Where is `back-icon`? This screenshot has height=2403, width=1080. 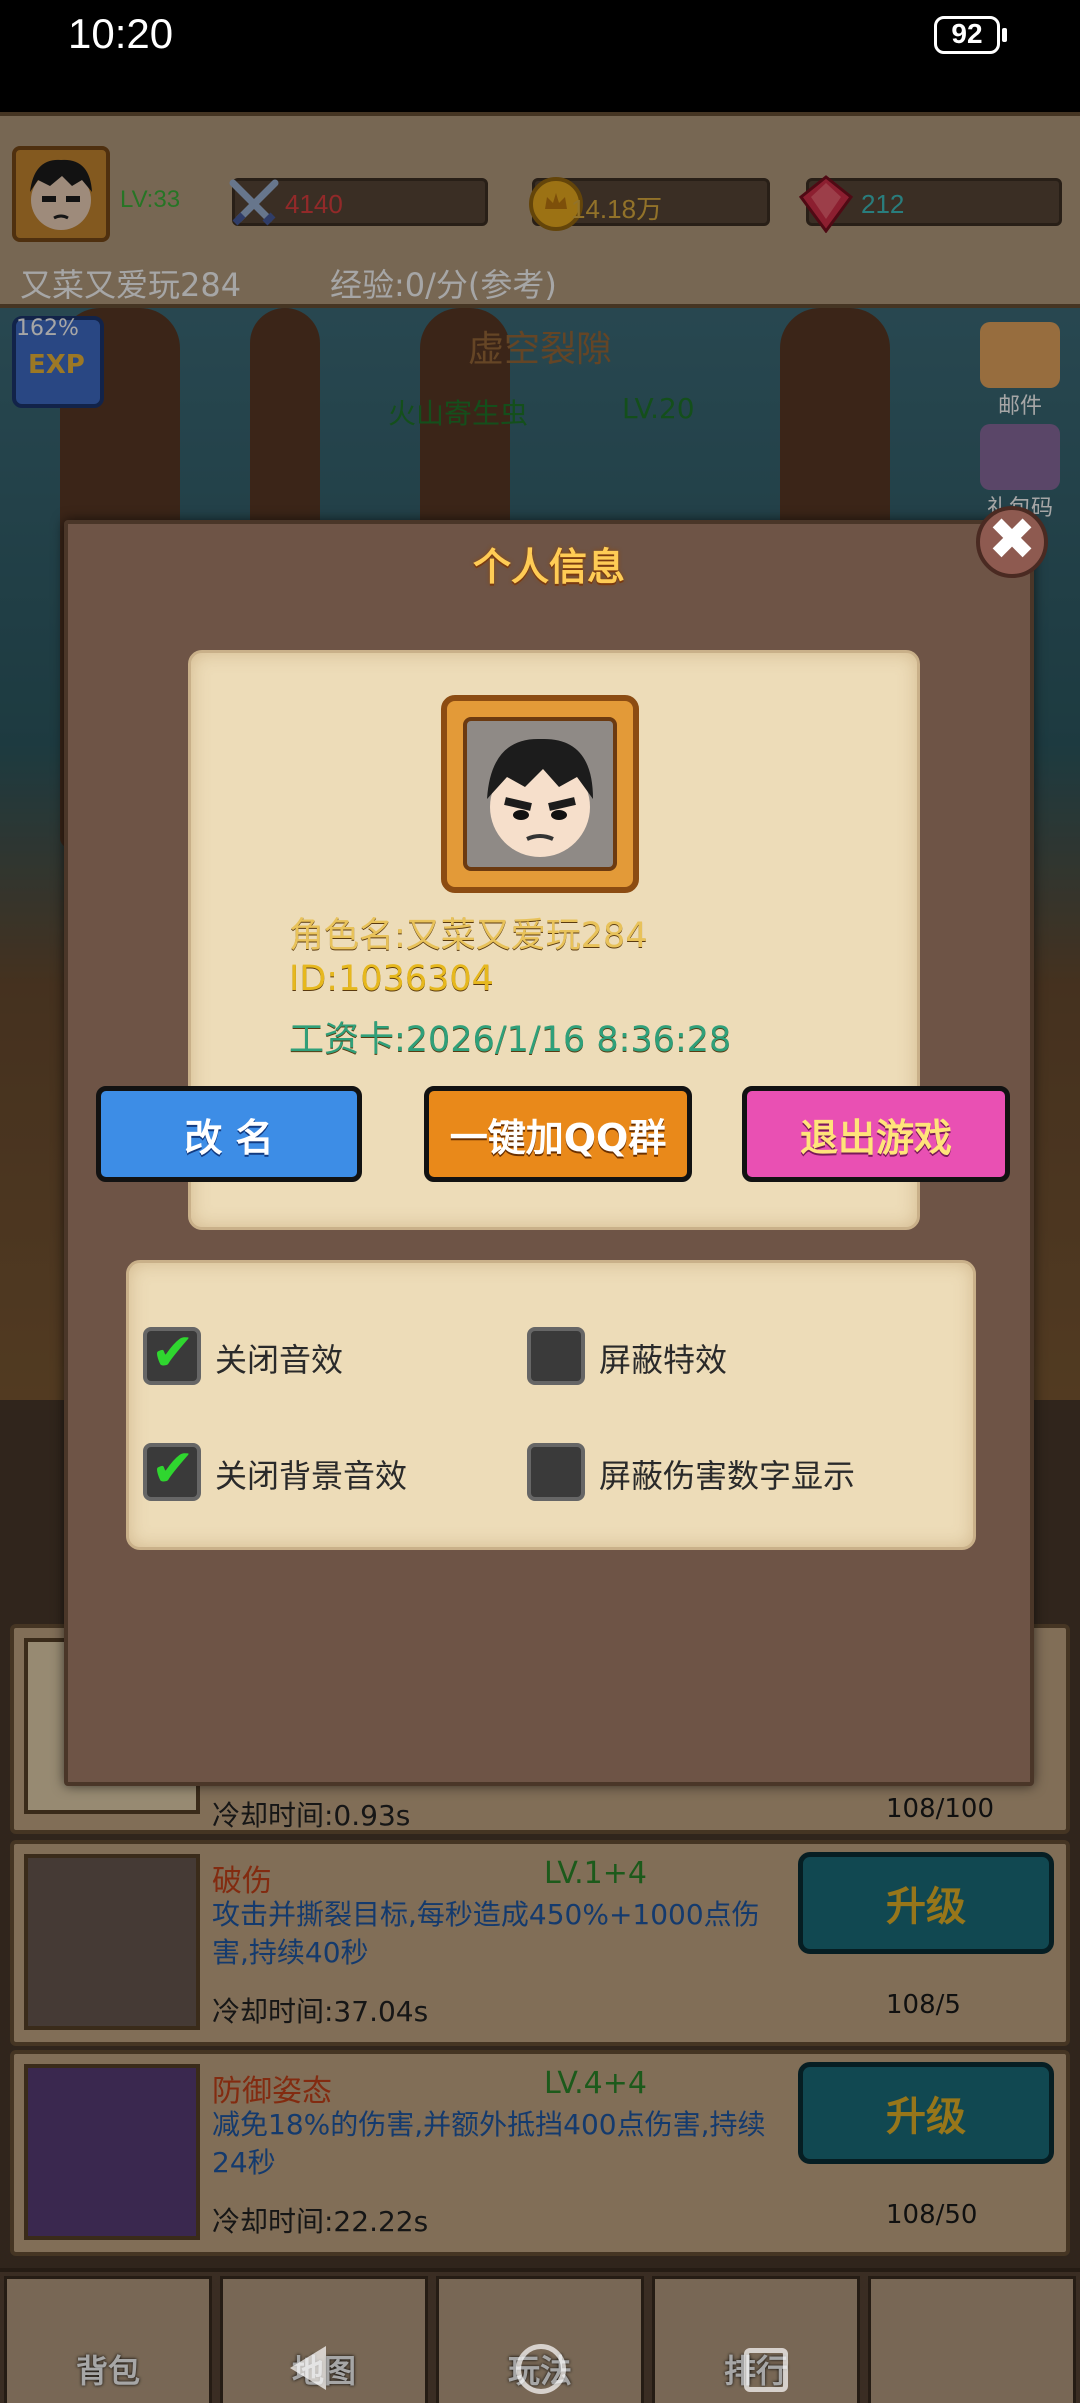
back-icon is located at coordinates (308, 2368).